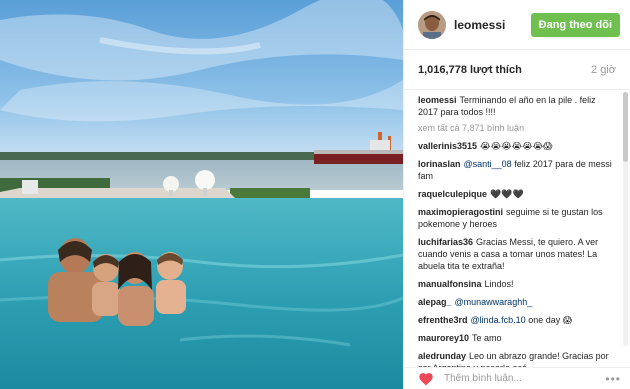 The width and height of the screenshot is (630, 389). I want to click on comment-item: alepag_ @munawwaraghh_, so click(517, 302).